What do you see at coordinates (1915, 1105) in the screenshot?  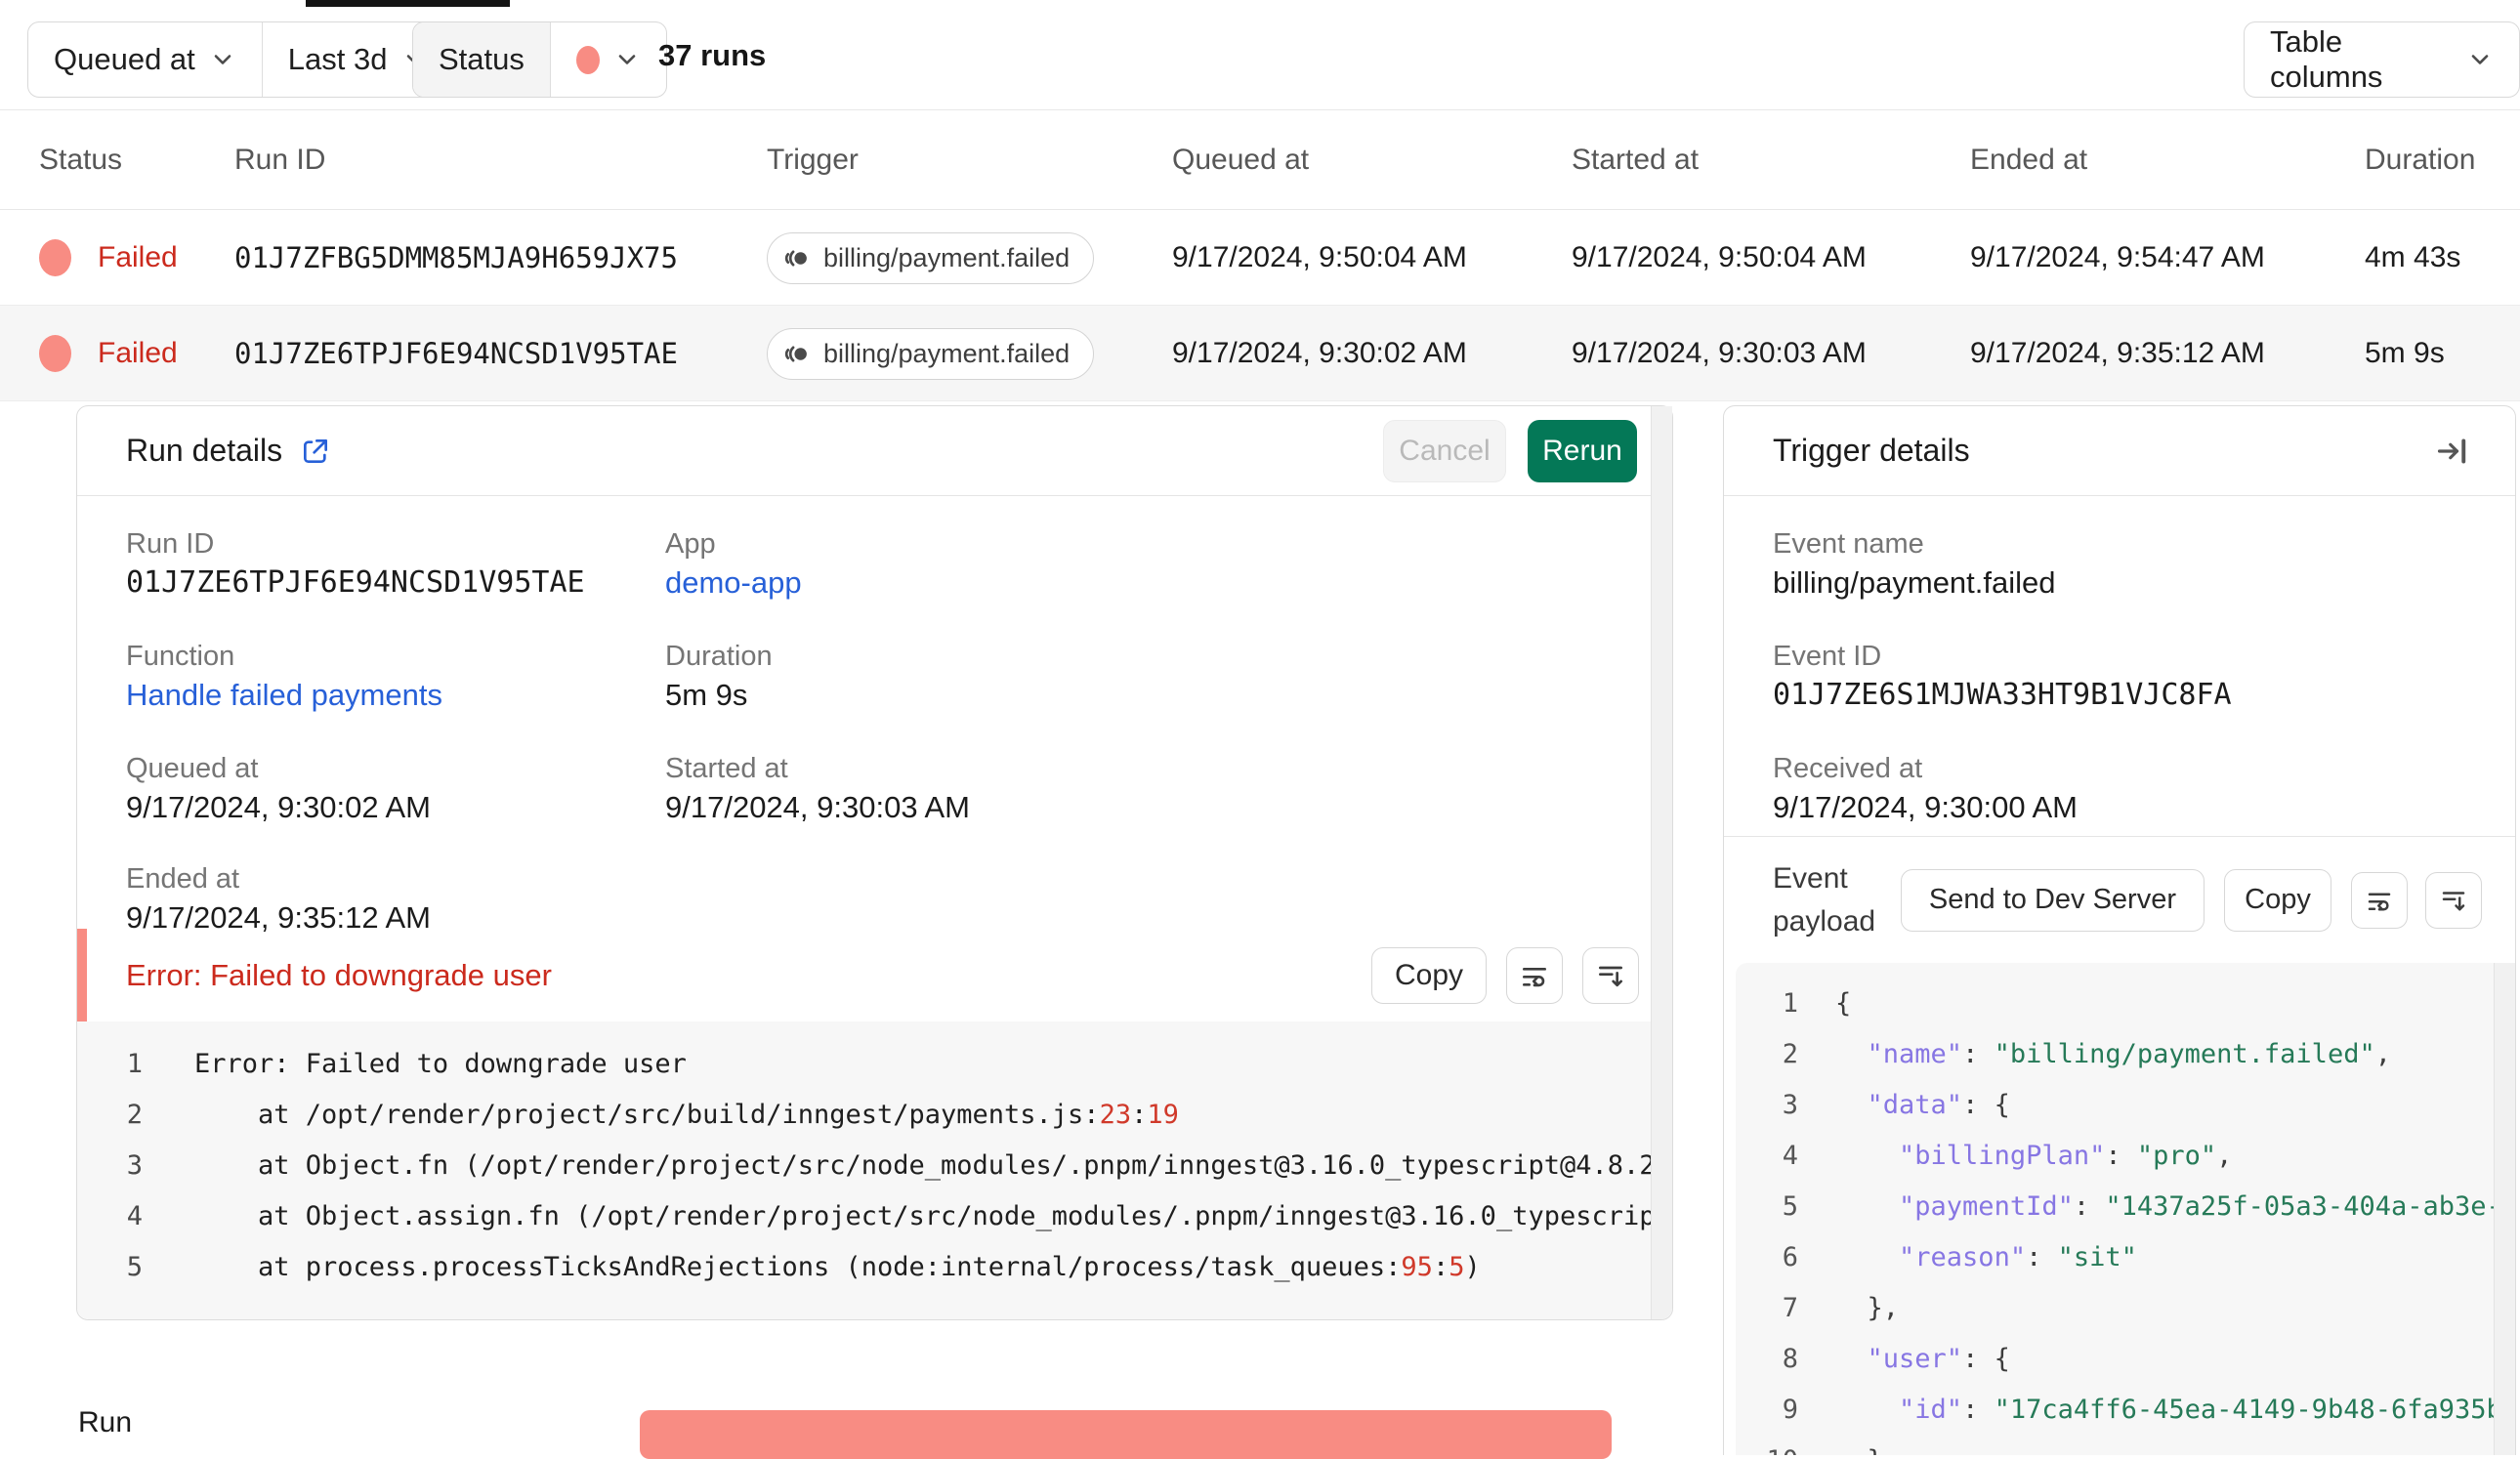 I see `code-text: "data"` at bounding box center [1915, 1105].